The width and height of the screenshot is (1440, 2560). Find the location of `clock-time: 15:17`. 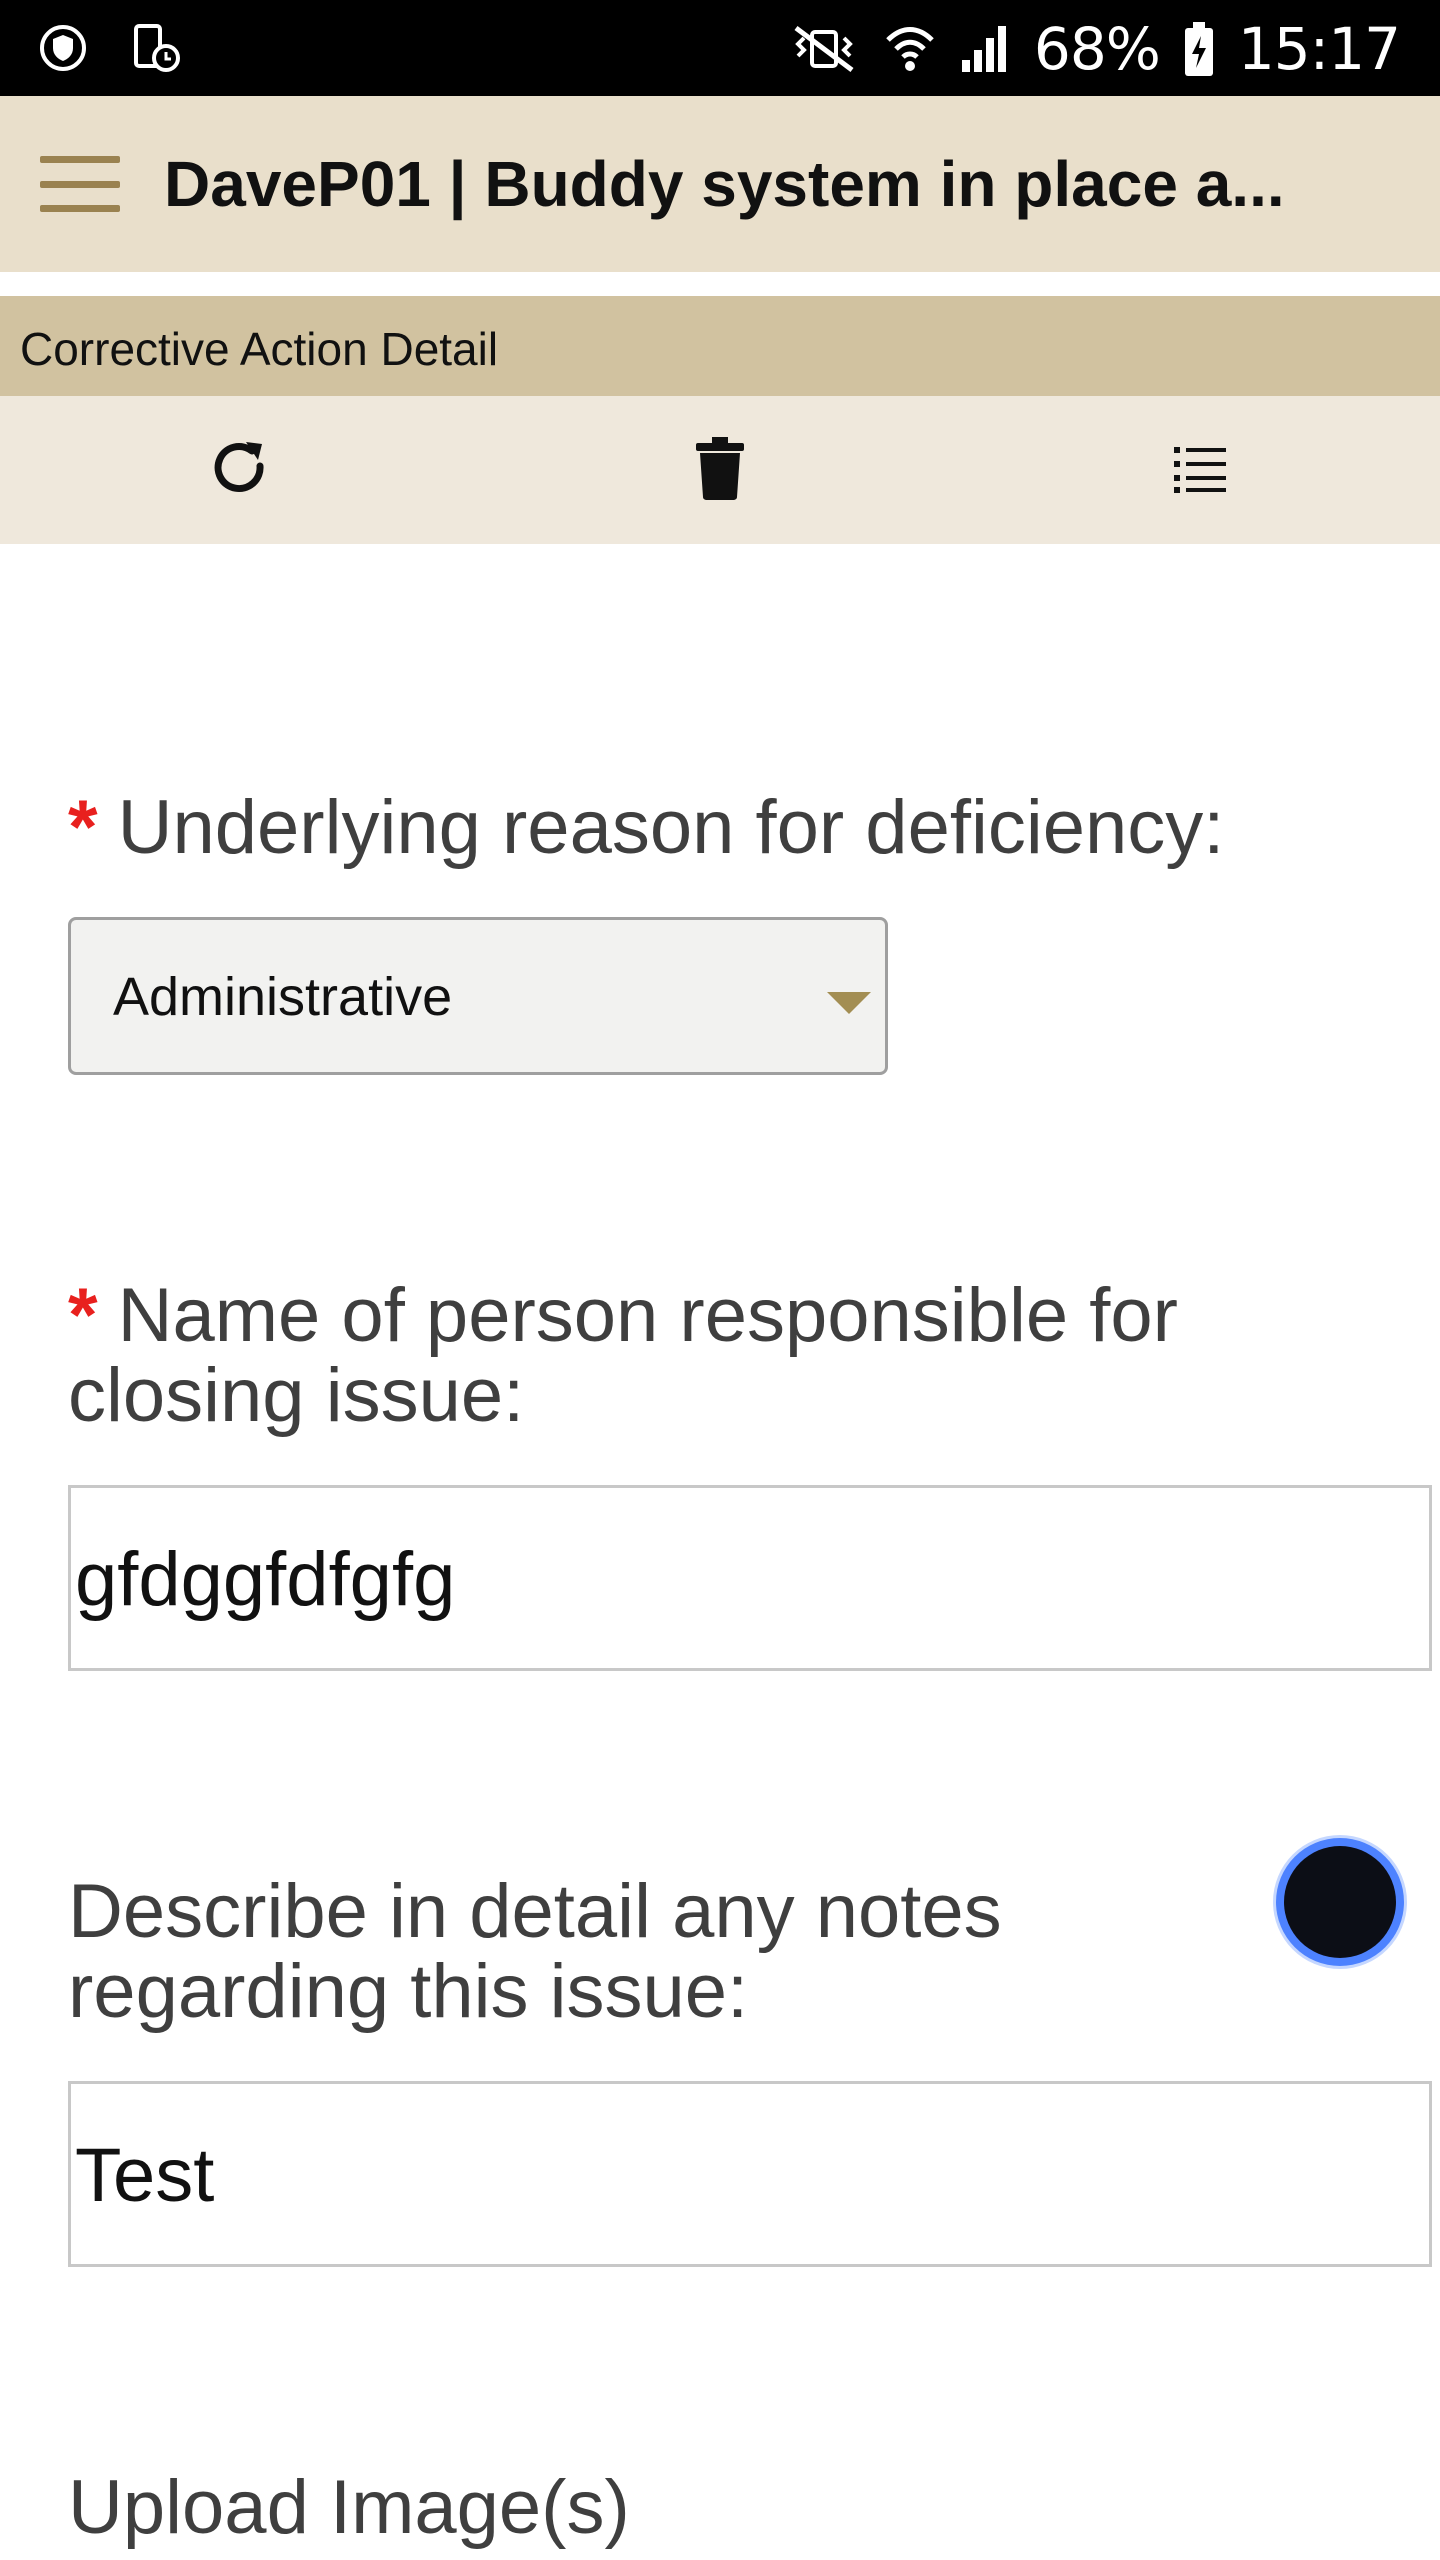

clock-time: 15:17 is located at coordinates (1319, 49).